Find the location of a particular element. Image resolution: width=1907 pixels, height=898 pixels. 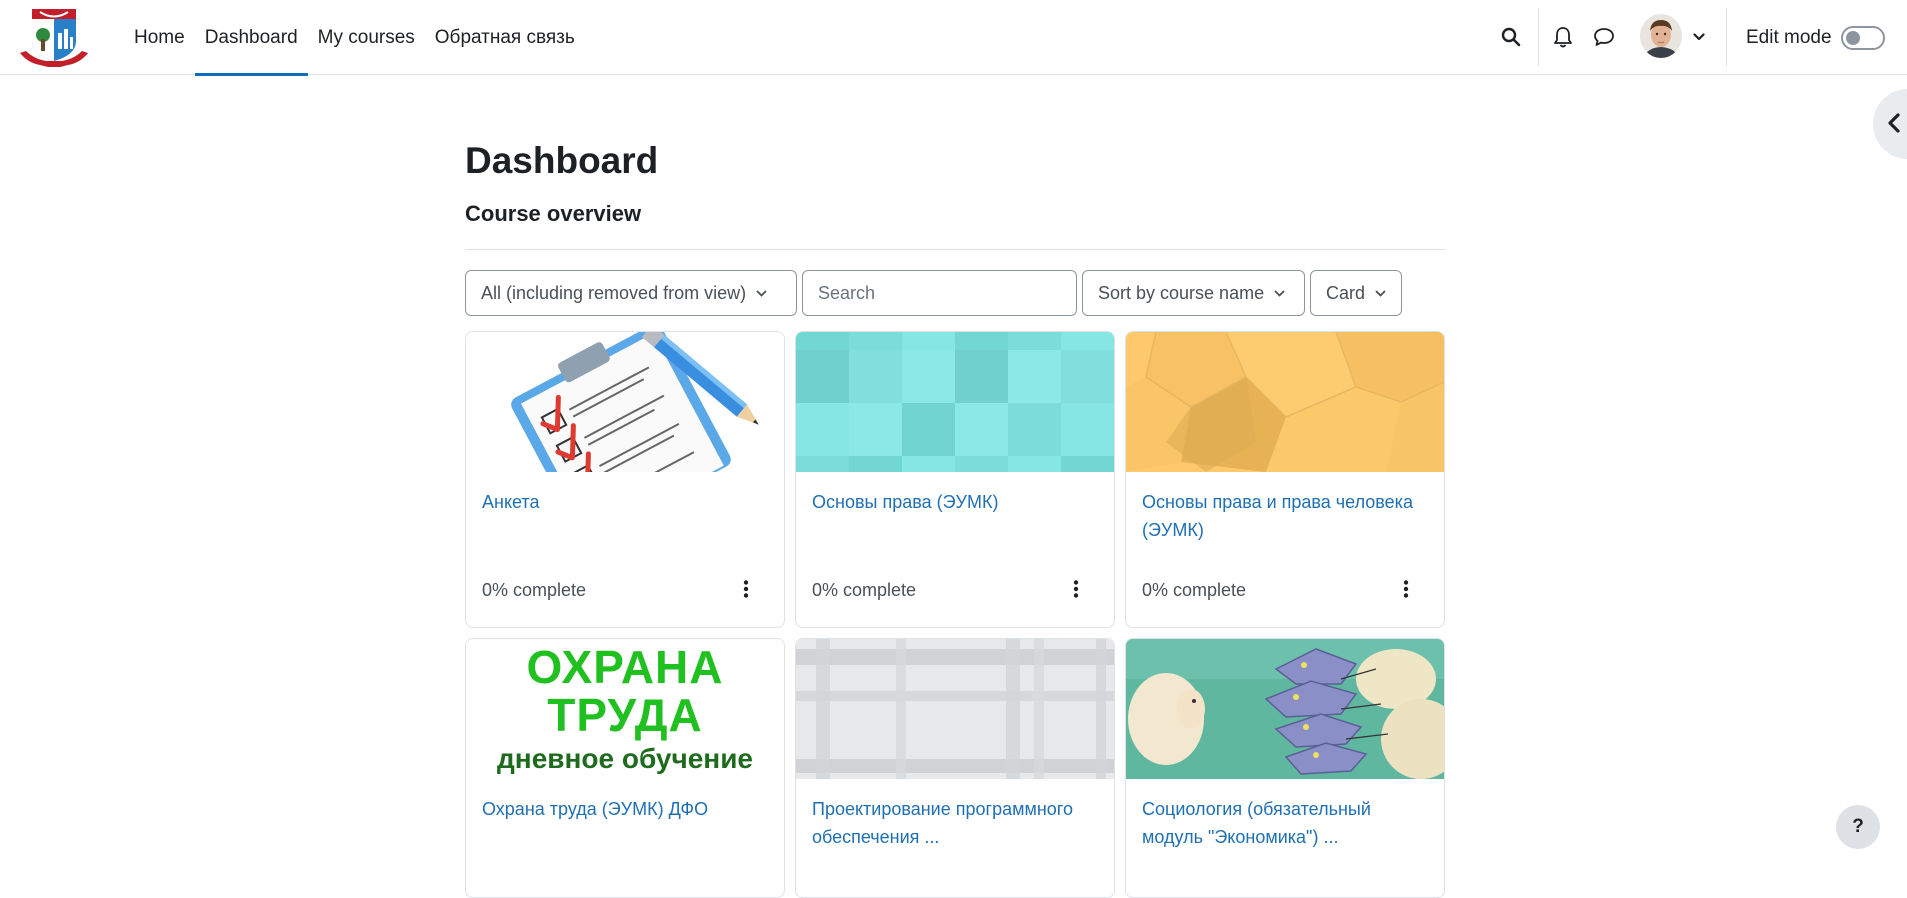

notifications-bell-icon is located at coordinates (1563, 37).